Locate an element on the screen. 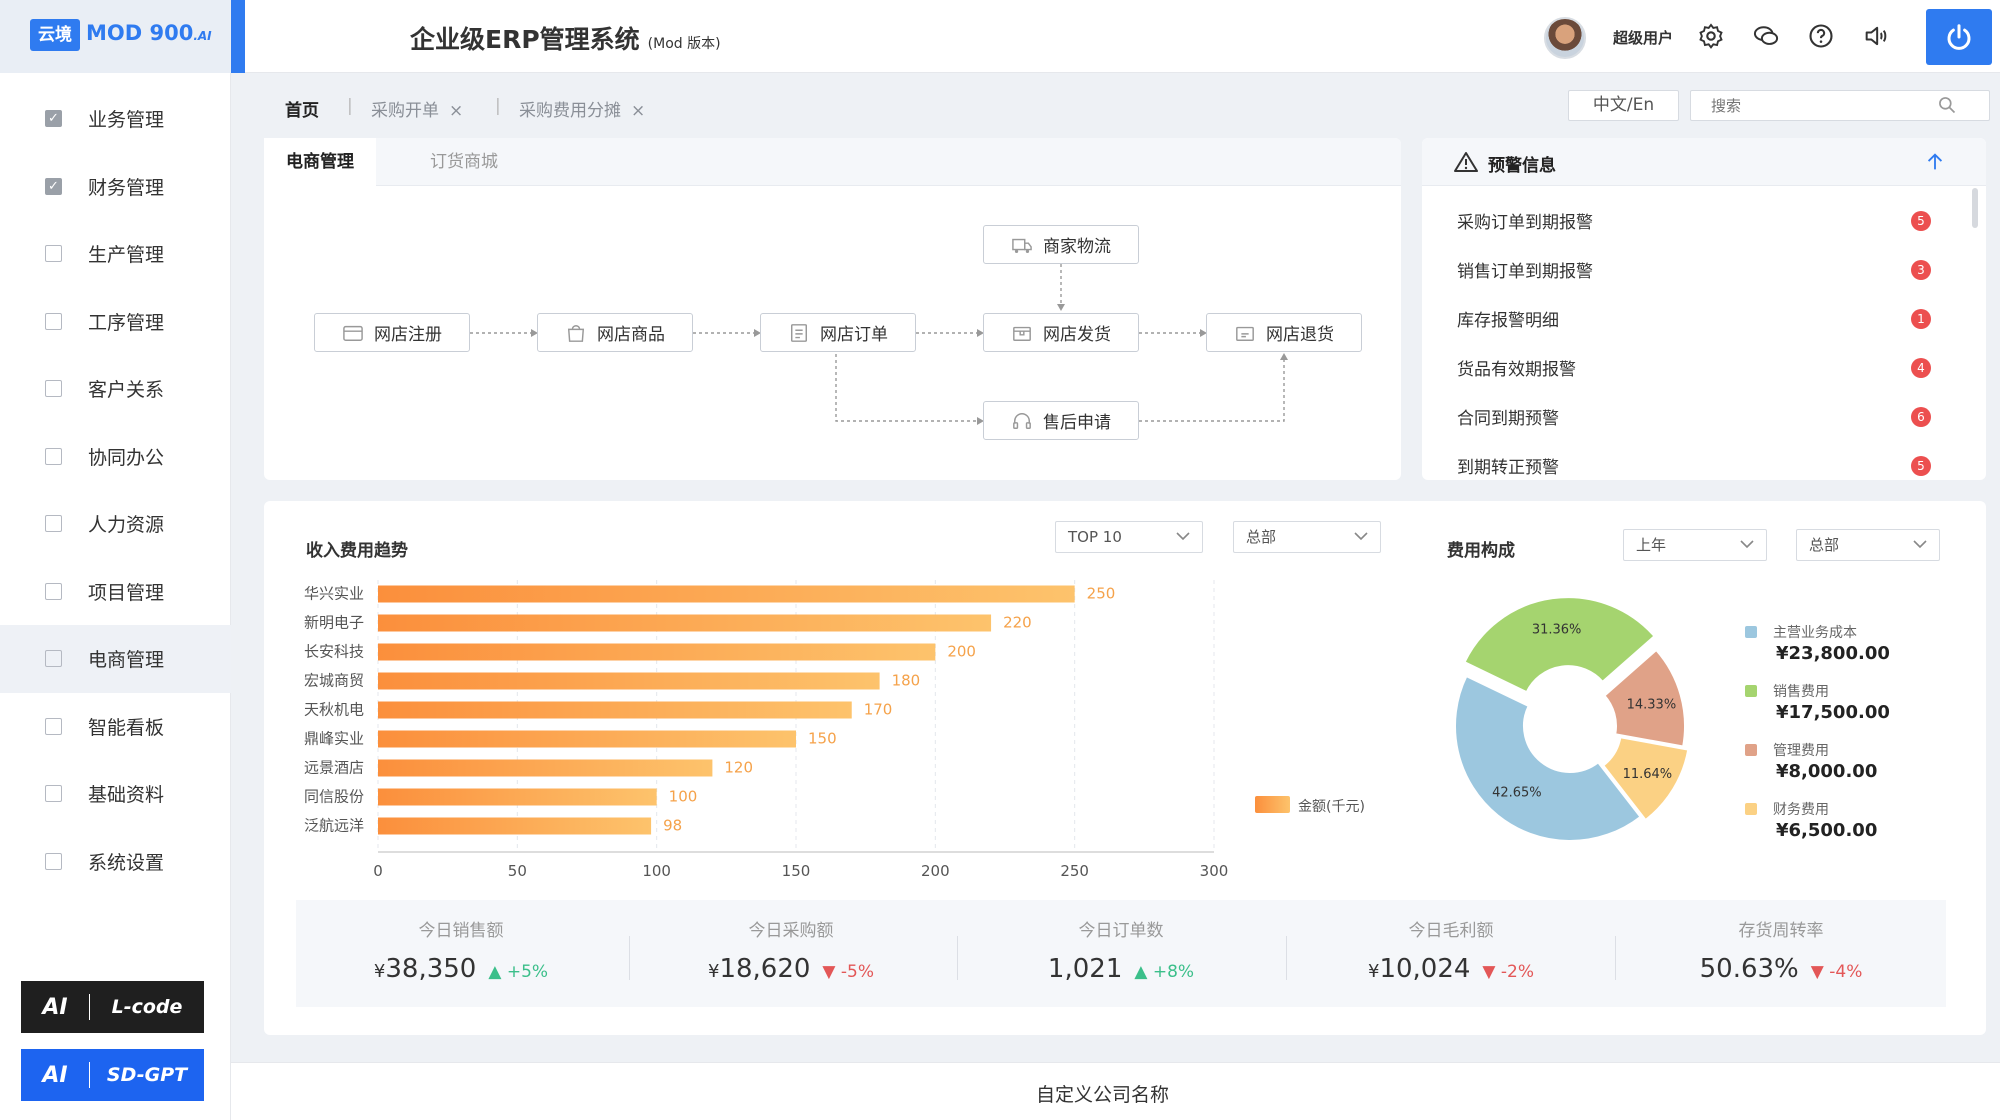 Image resolution: width=2000 pixels, height=1120 pixels. pie-legend-item: 管理费用 is located at coordinates (1787, 750).